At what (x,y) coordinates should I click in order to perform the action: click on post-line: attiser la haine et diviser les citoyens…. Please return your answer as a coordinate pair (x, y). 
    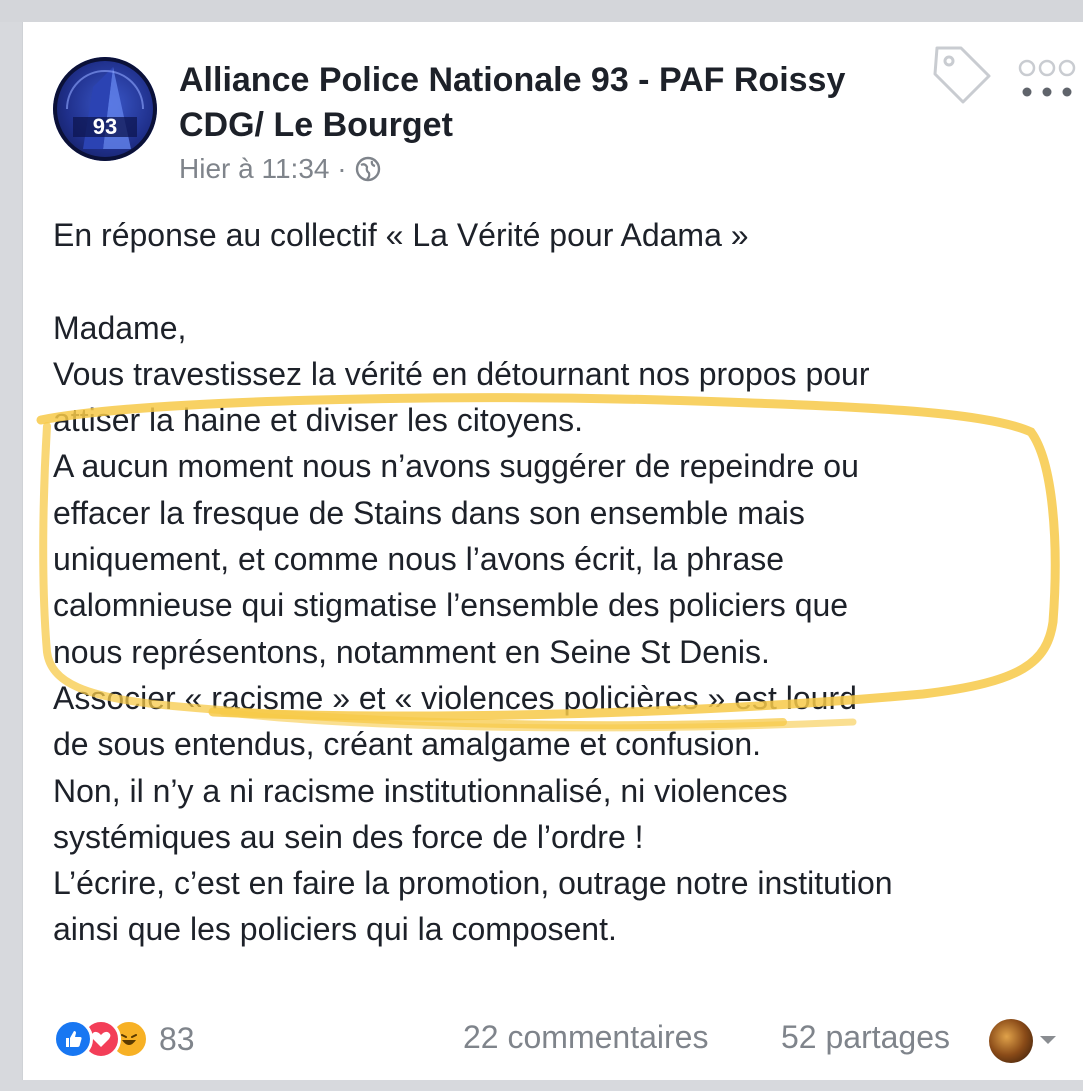
    Looking at the image, I should click on (318, 420).